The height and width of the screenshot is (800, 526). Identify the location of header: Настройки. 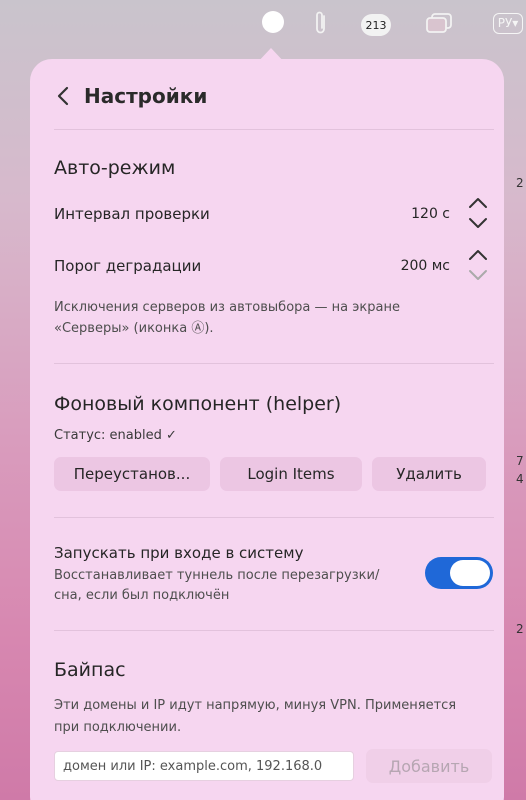
(129, 96).